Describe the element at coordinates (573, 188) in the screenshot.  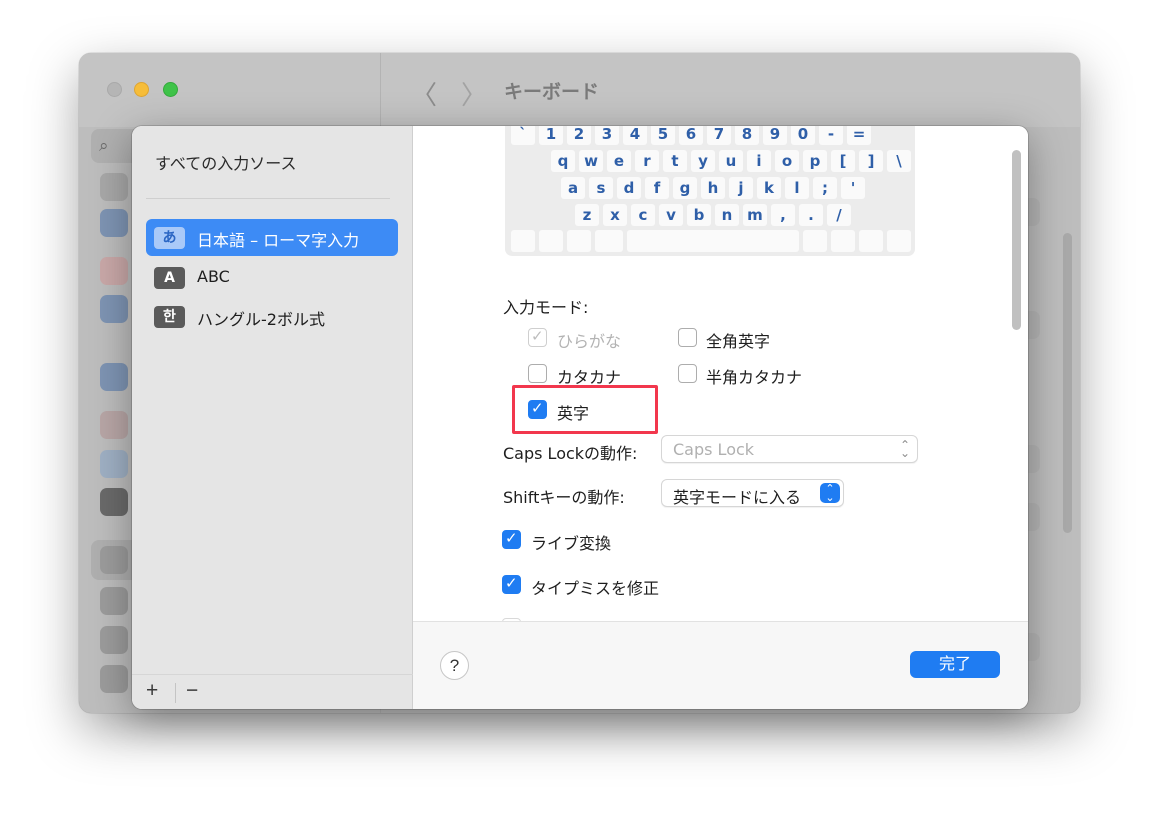
I see `keyboard-key: a` at that location.